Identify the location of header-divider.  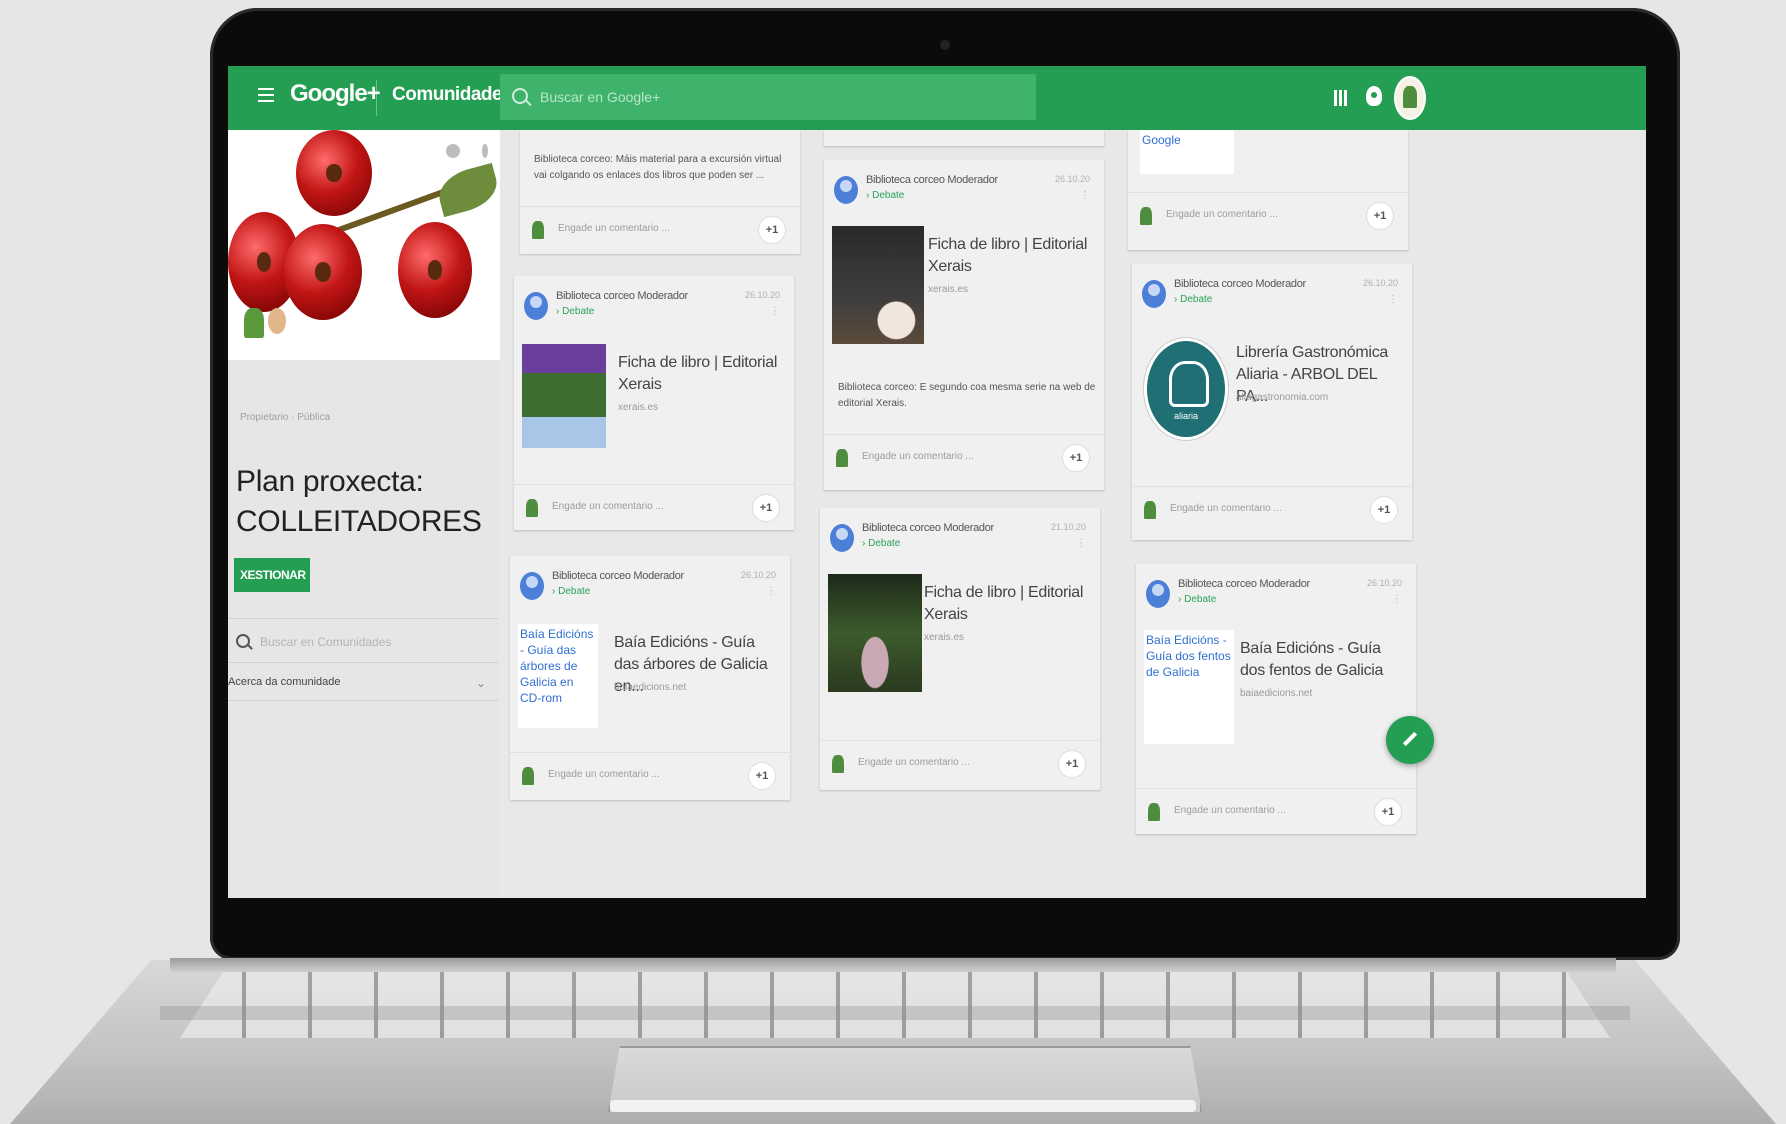
(376, 98).